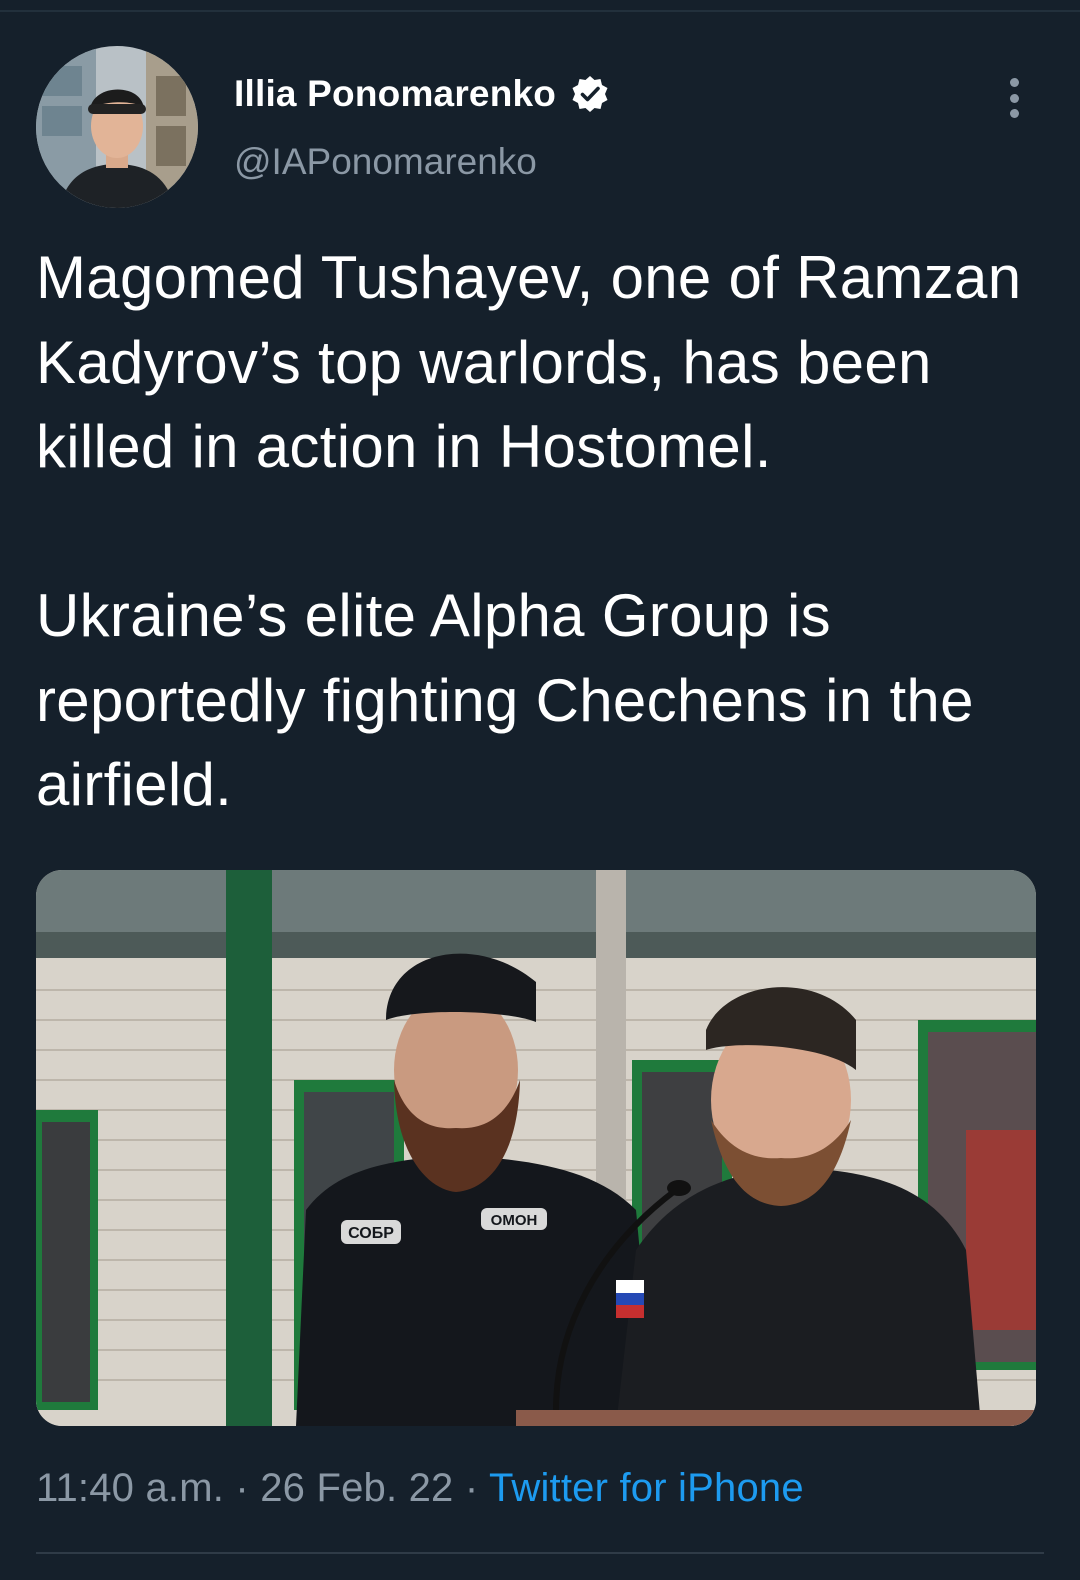 Image resolution: width=1080 pixels, height=1580 pixels. Describe the element at coordinates (540, 1553) in the screenshot. I see `bottom-divider` at that location.